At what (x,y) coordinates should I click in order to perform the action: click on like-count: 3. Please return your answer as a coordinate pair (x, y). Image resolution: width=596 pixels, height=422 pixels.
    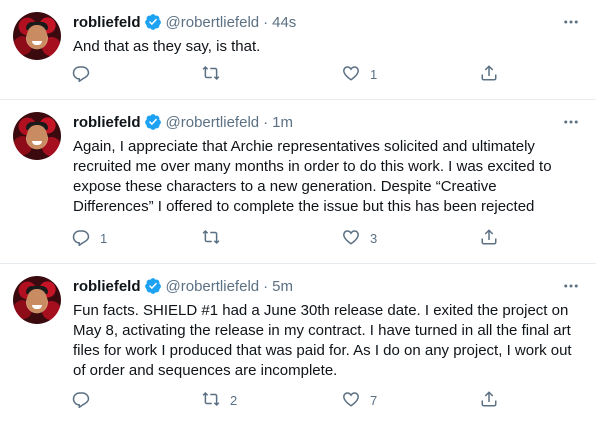
    Looking at the image, I should click on (374, 238).